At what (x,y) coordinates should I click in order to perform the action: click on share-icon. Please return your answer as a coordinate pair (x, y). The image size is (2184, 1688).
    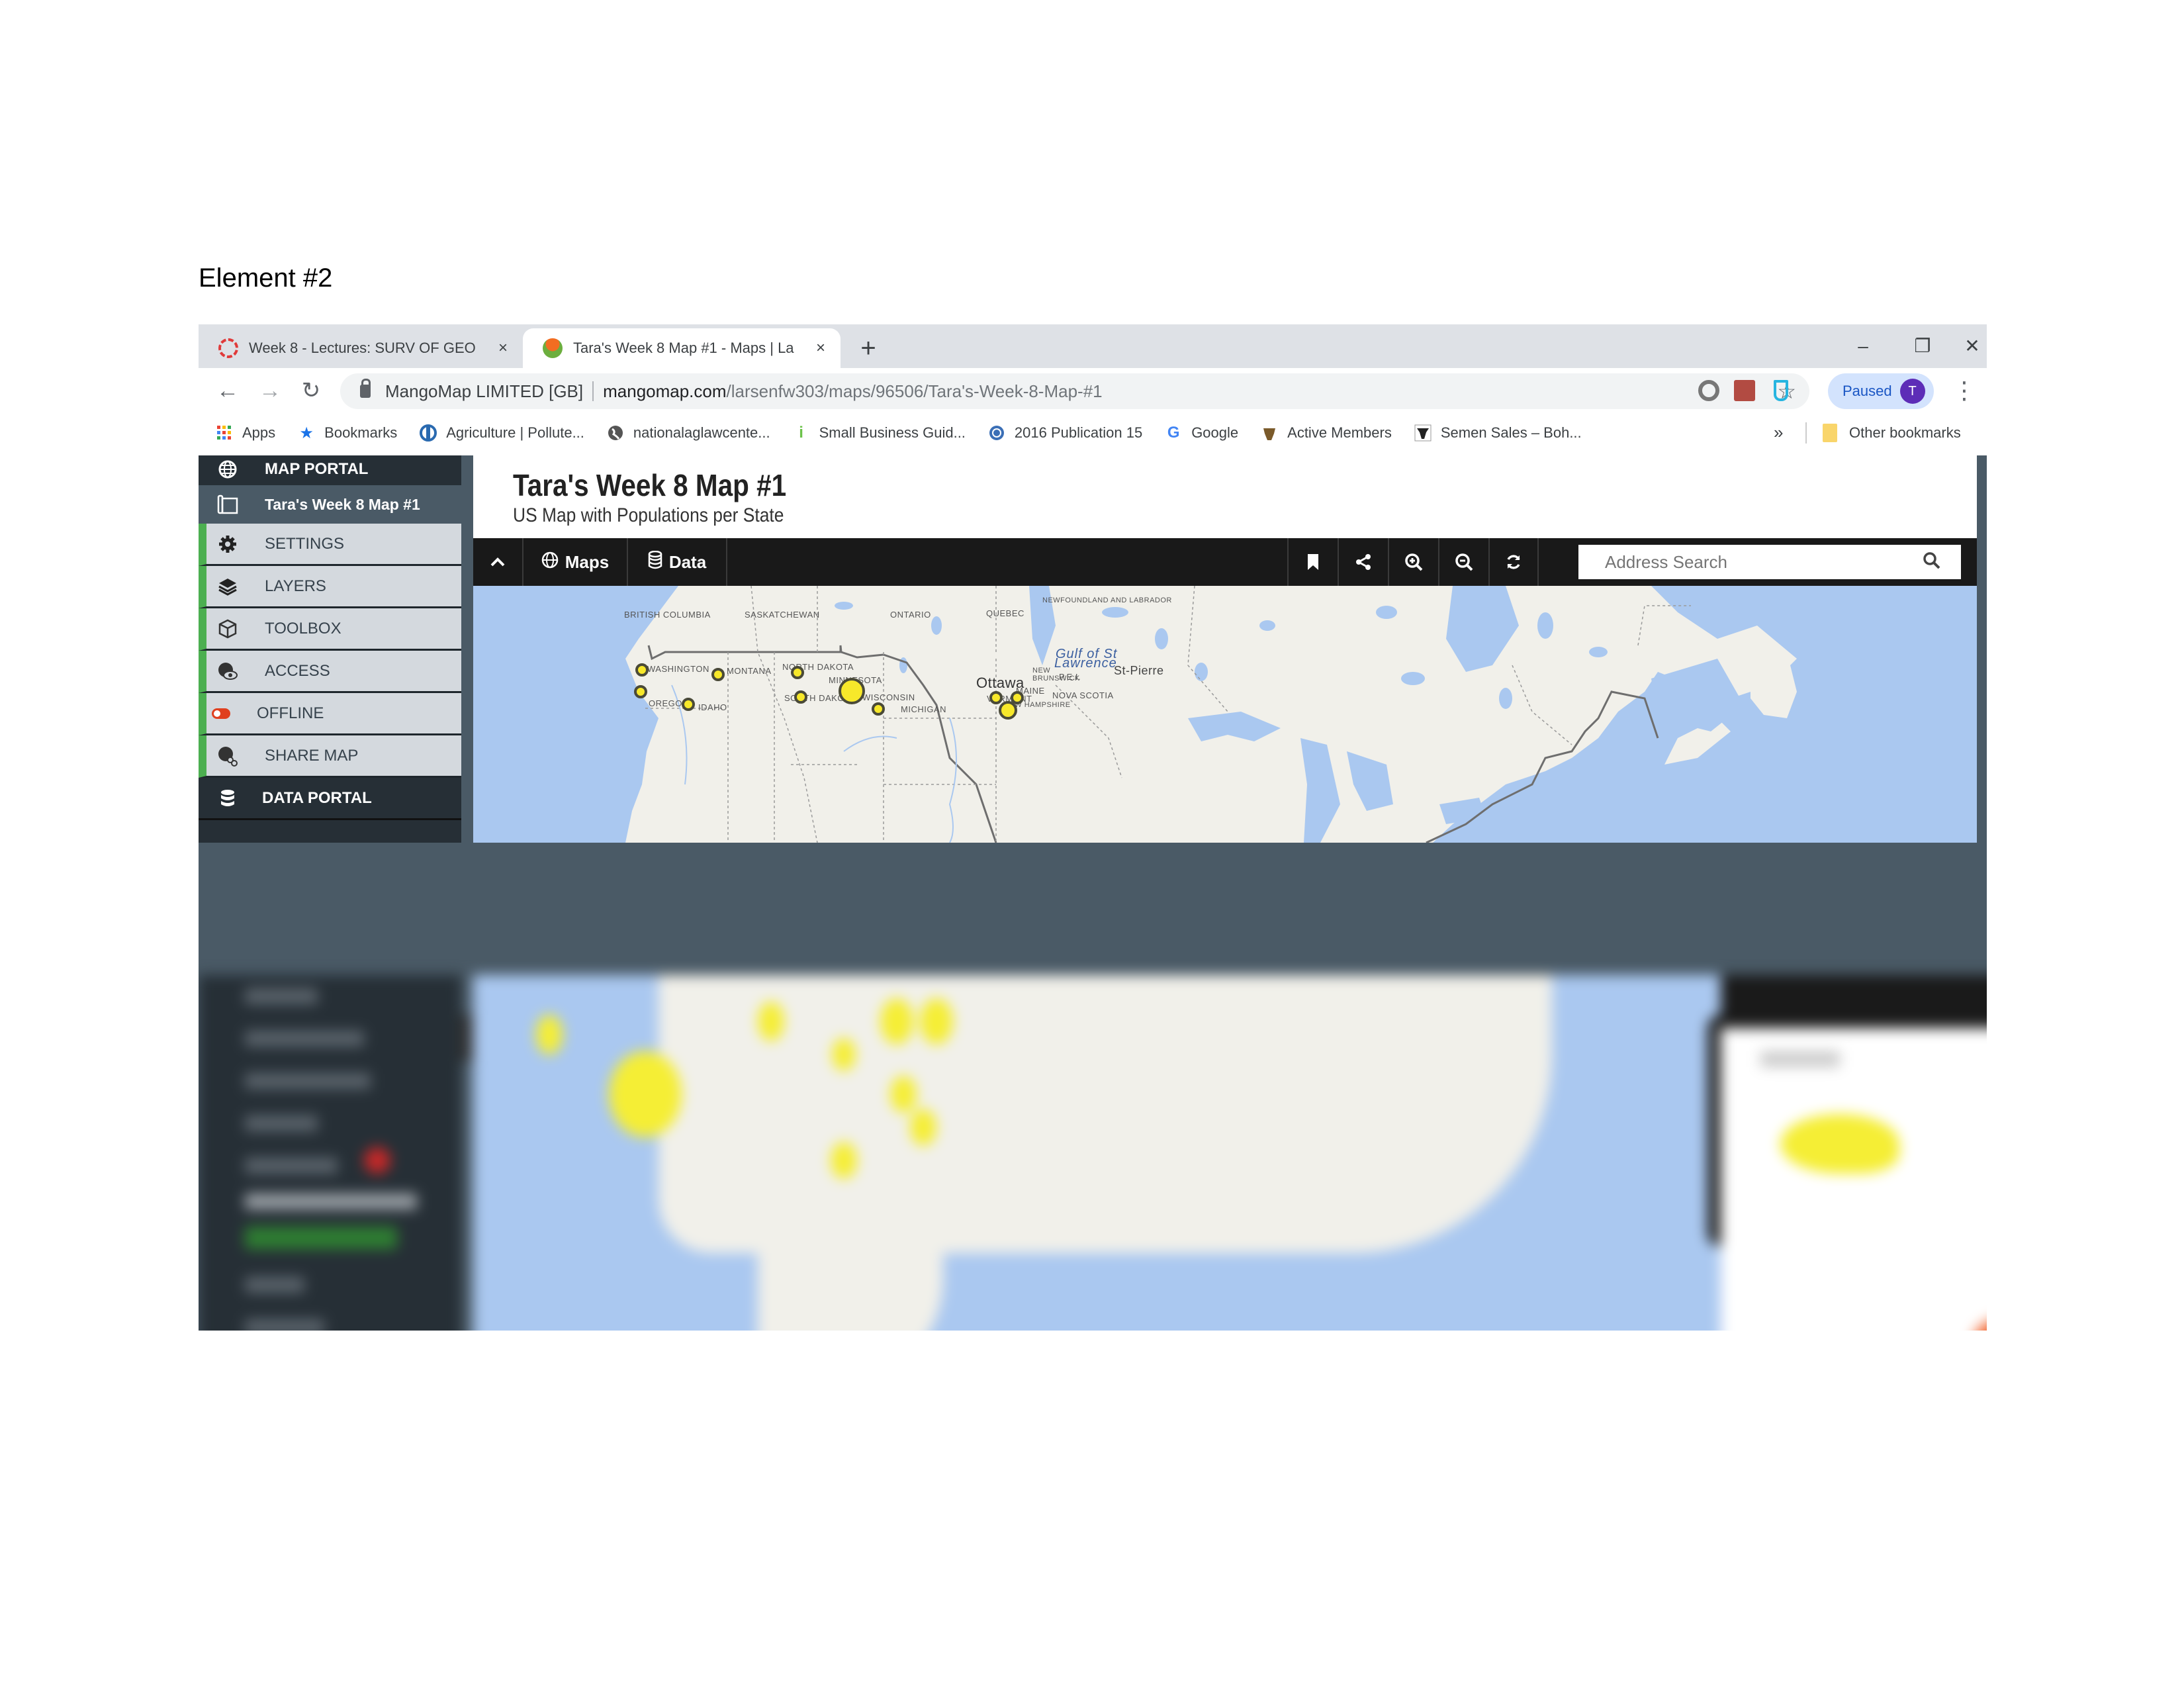
    Looking at the image, I should click on (1363, 562).